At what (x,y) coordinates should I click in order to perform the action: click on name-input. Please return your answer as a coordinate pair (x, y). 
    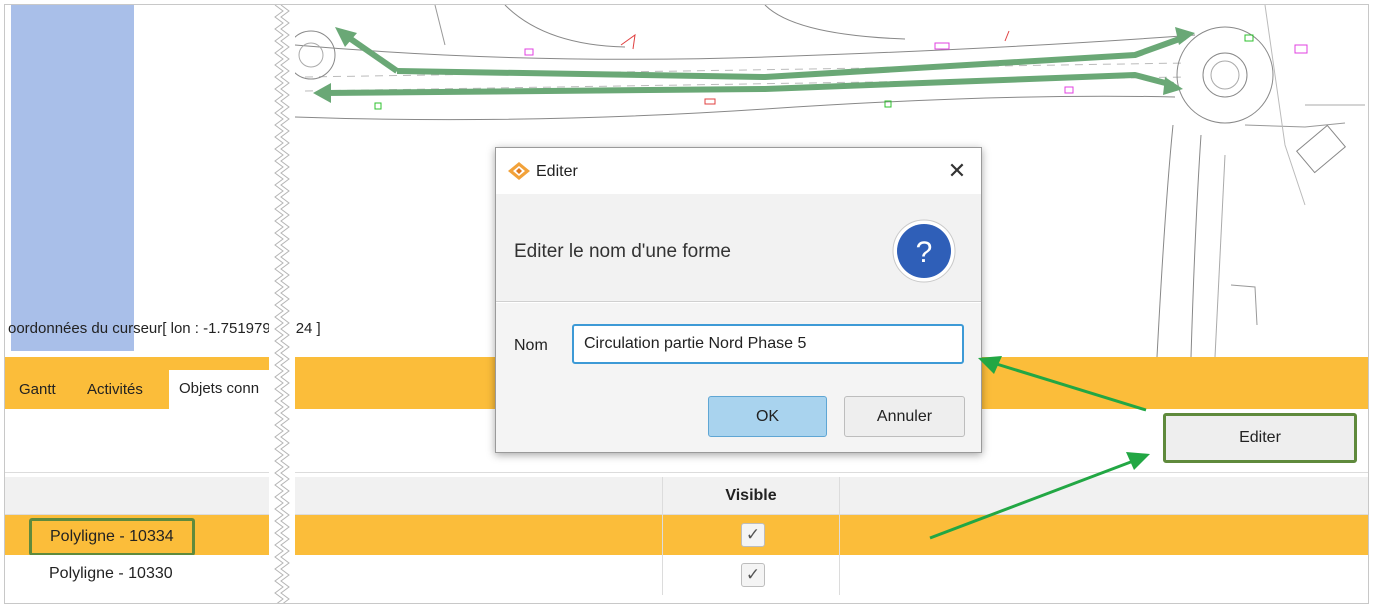
    Looking at the image, I should click on (768, 344).